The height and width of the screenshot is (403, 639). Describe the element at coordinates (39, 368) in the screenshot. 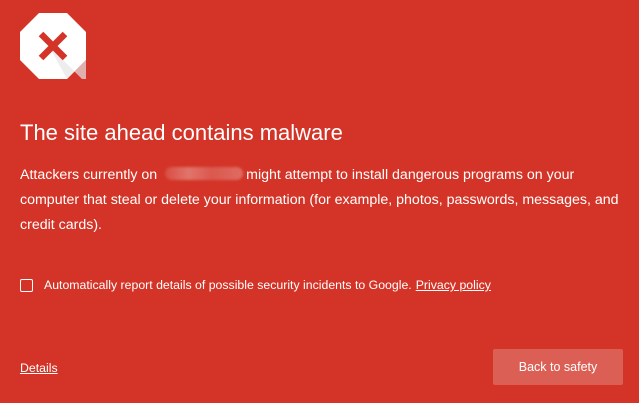

I see `details-link: Details` at that location.